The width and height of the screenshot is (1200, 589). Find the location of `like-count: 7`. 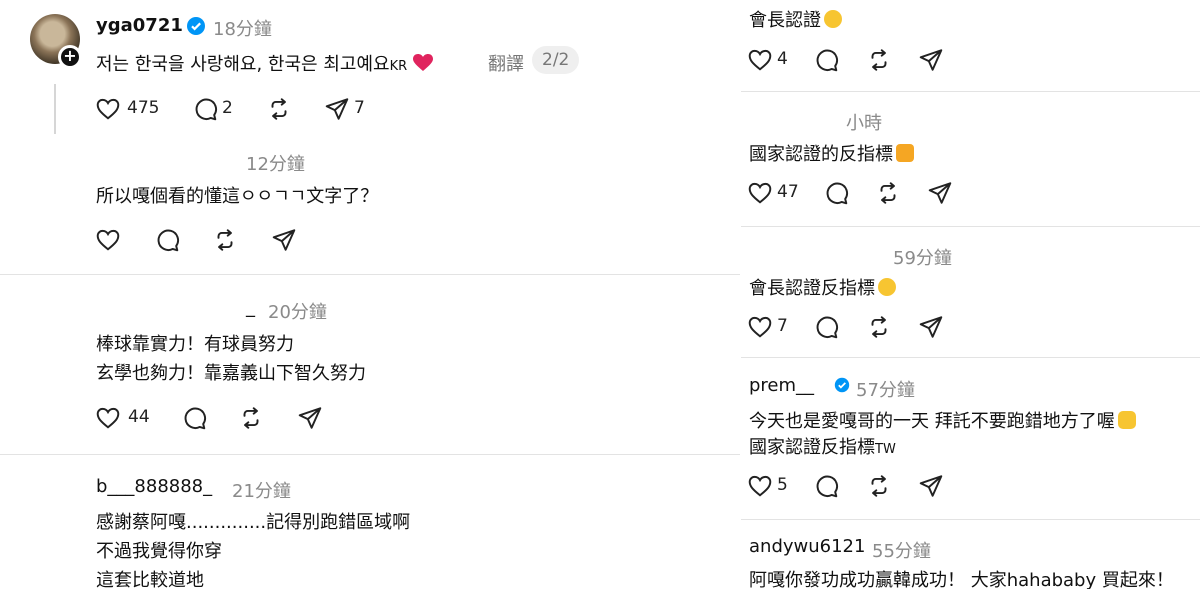

like-count: 7 is located at coordinates (782, 326).